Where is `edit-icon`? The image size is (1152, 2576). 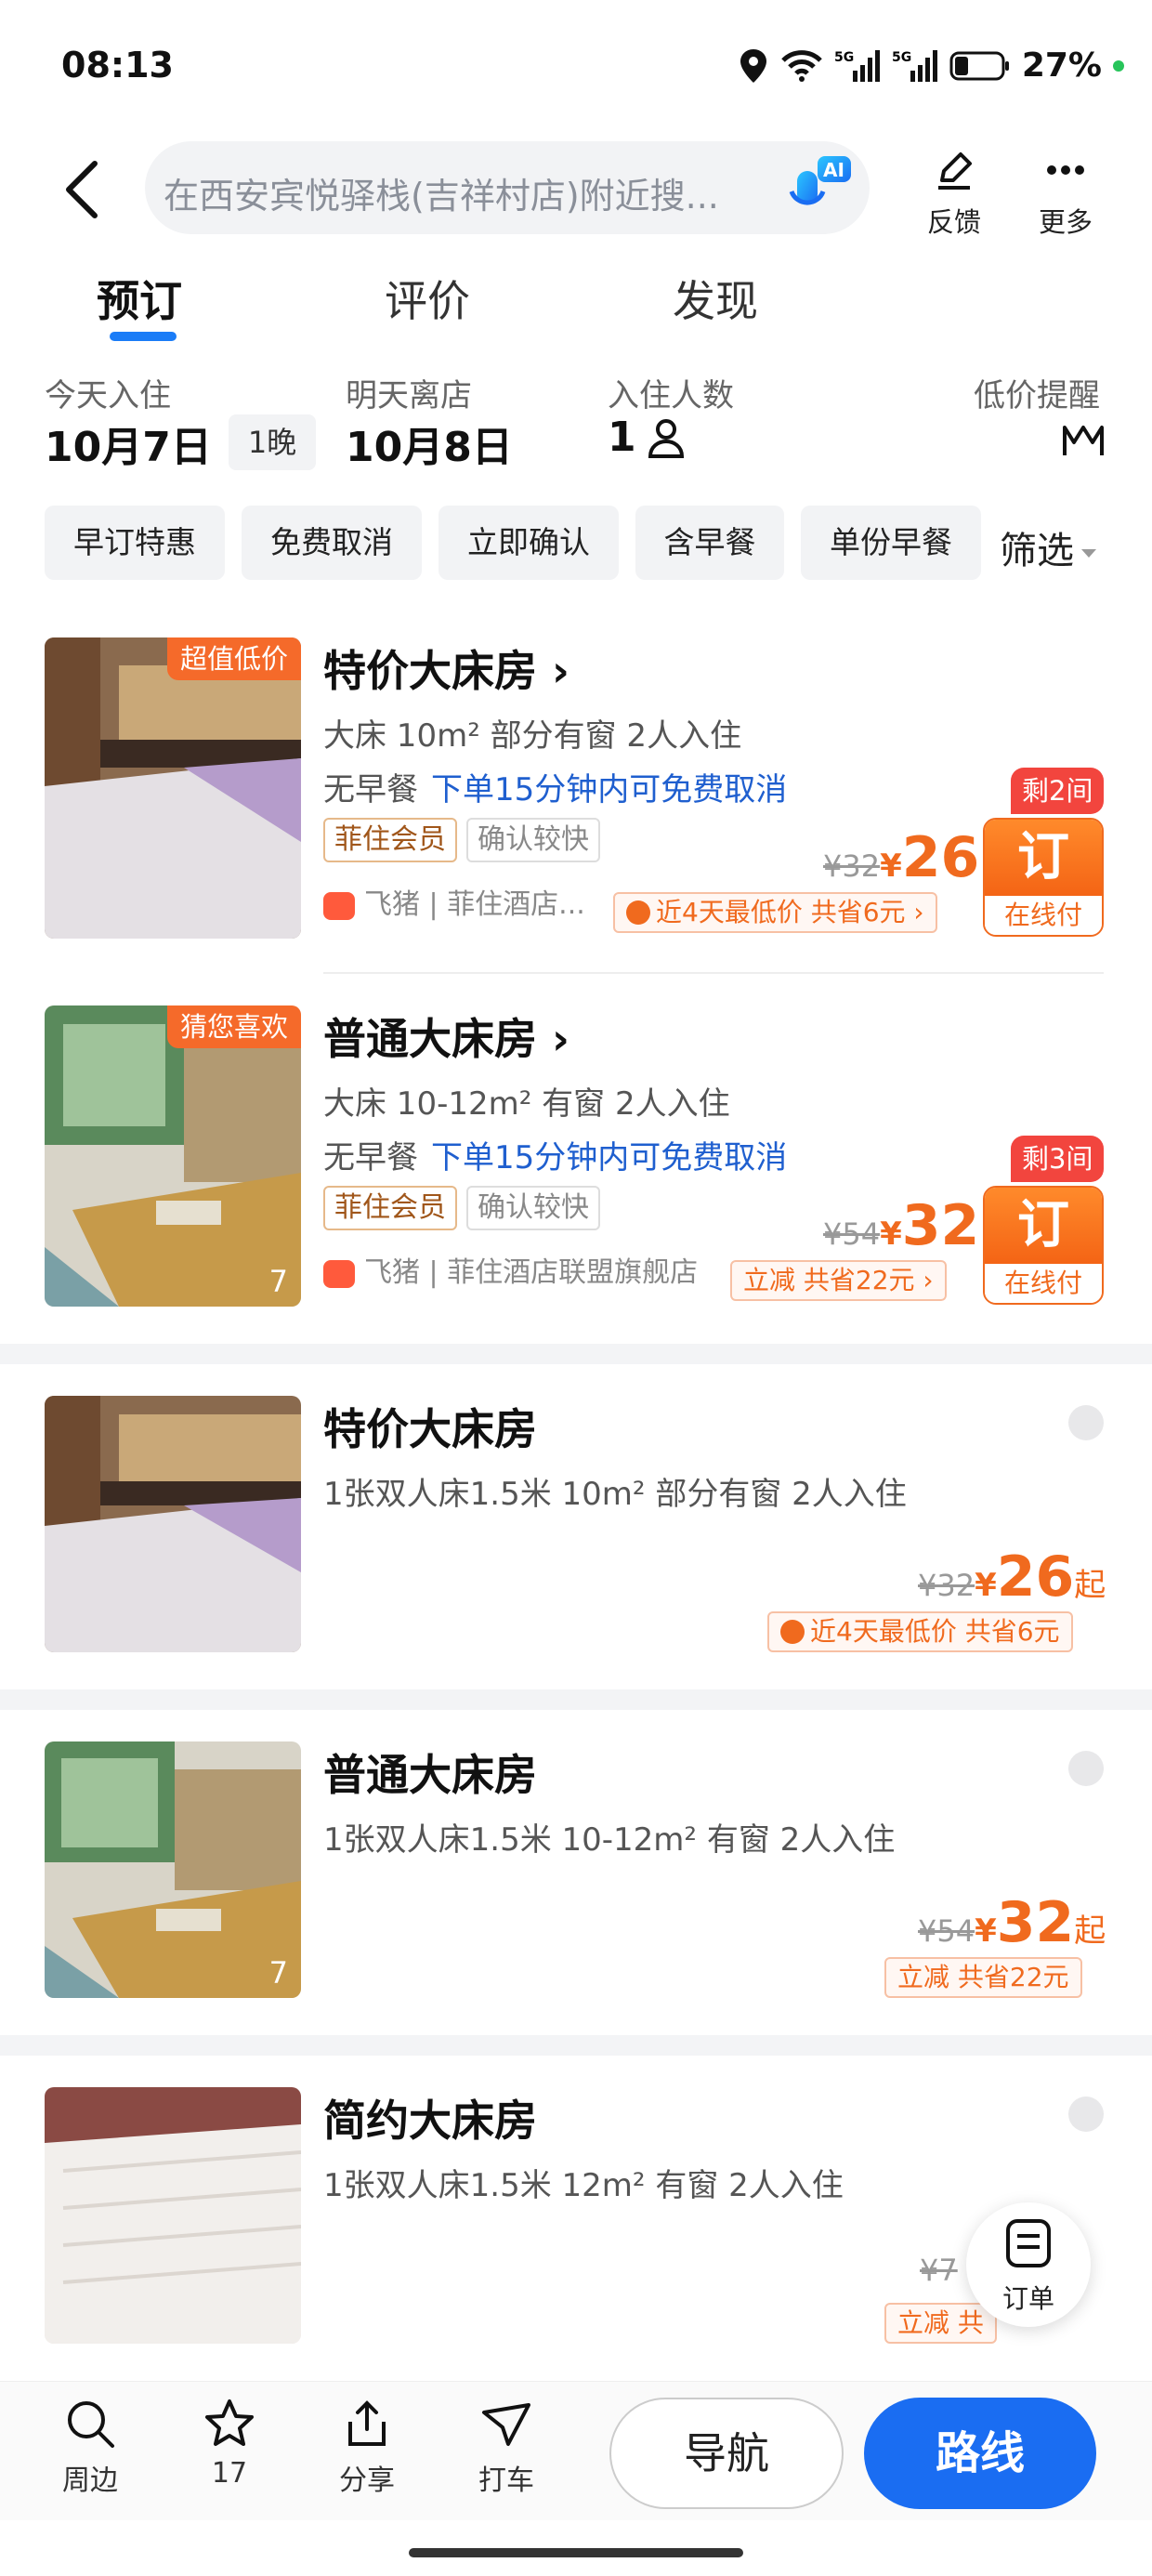
edit-icon is located at coordinates (955, 171).